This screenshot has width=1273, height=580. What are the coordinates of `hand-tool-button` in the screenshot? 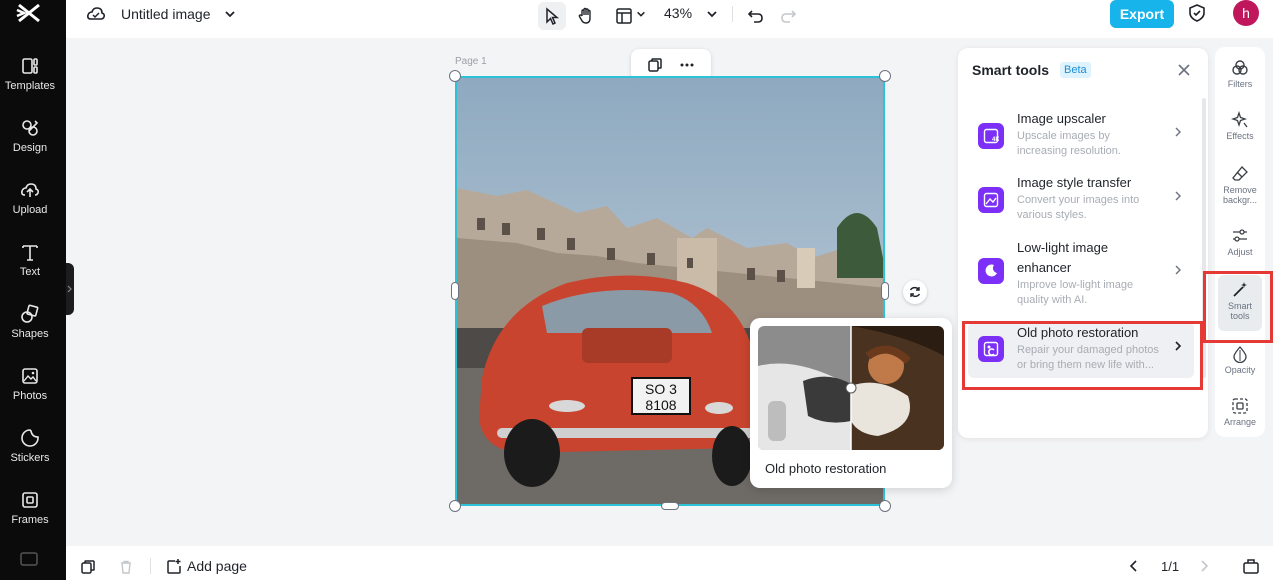 It's located at (586, 16).